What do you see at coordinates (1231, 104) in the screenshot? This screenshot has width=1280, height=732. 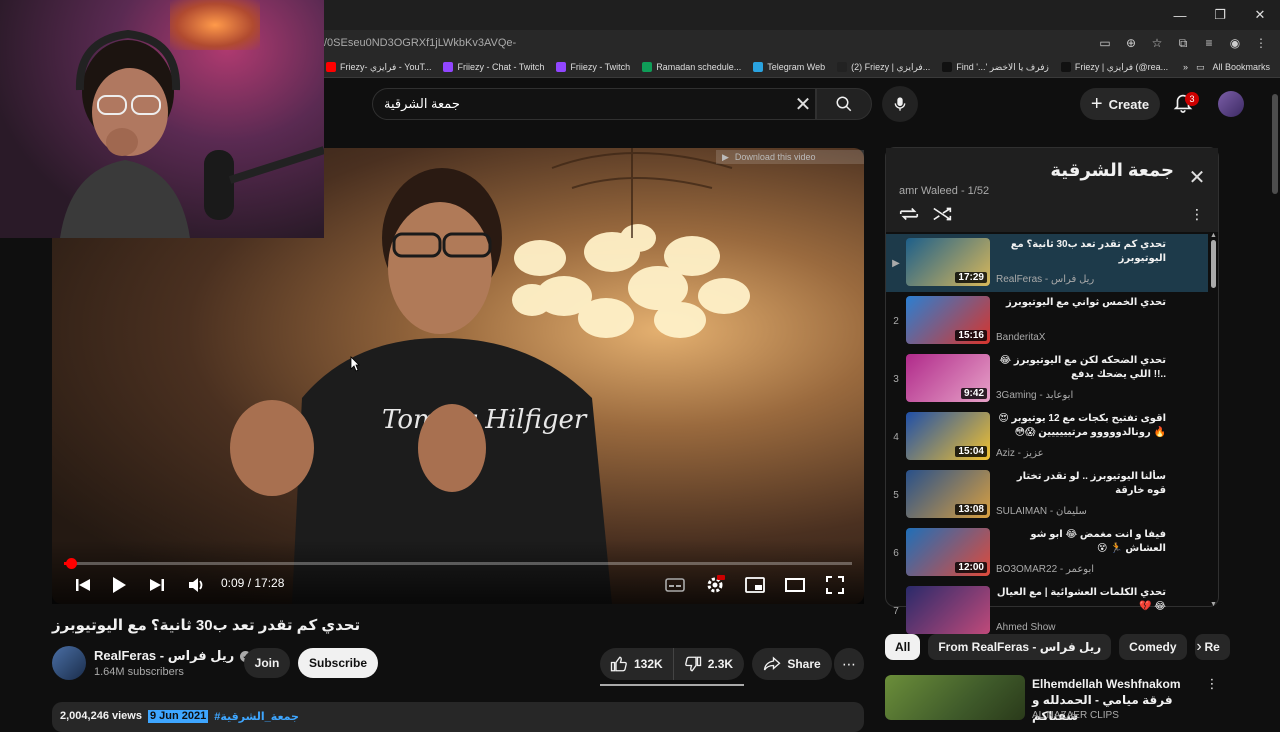 I see `account-avatar` at bounding box center [1231, 104].